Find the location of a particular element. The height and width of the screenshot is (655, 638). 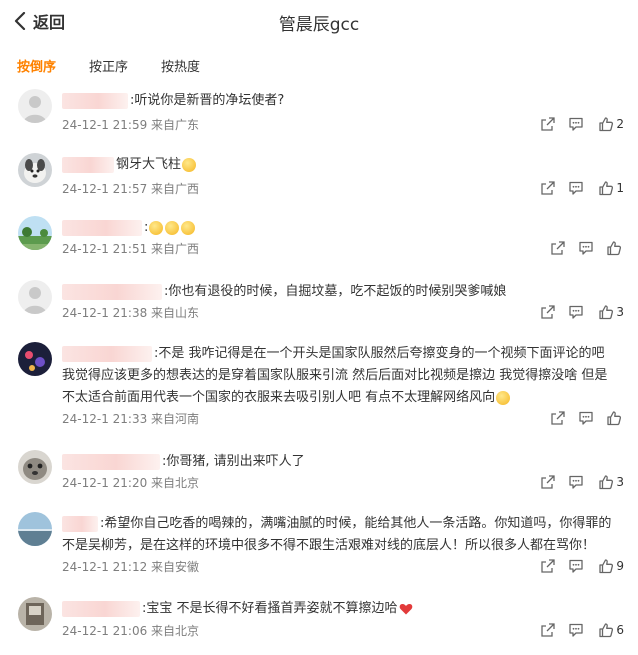

comment-body: :你也有退役的时候，自掘坟墓，吃不起饭的时候别哭爹喊娘 is located at coordinates (335, 291).